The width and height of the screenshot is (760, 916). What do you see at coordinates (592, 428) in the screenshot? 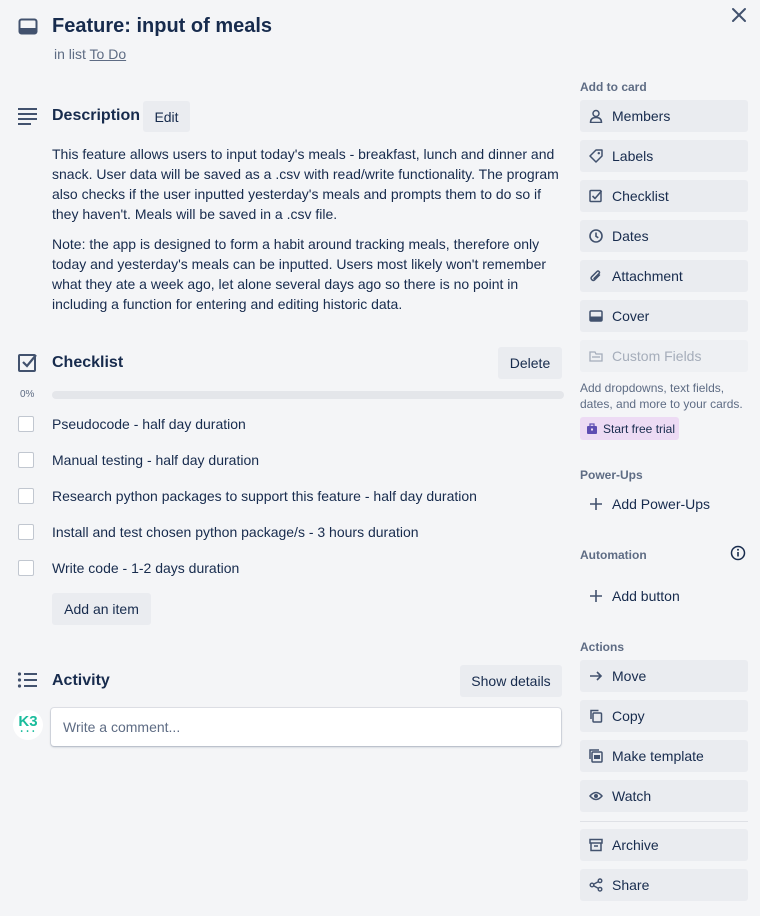
I see `briefcase-icon` at bounding box center [592, 428].